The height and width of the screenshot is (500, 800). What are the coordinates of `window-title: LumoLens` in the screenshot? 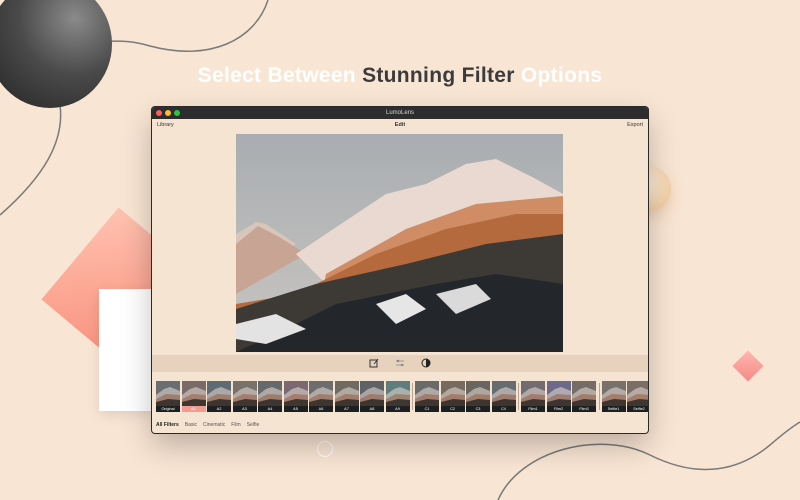 It's located at (400, 113).